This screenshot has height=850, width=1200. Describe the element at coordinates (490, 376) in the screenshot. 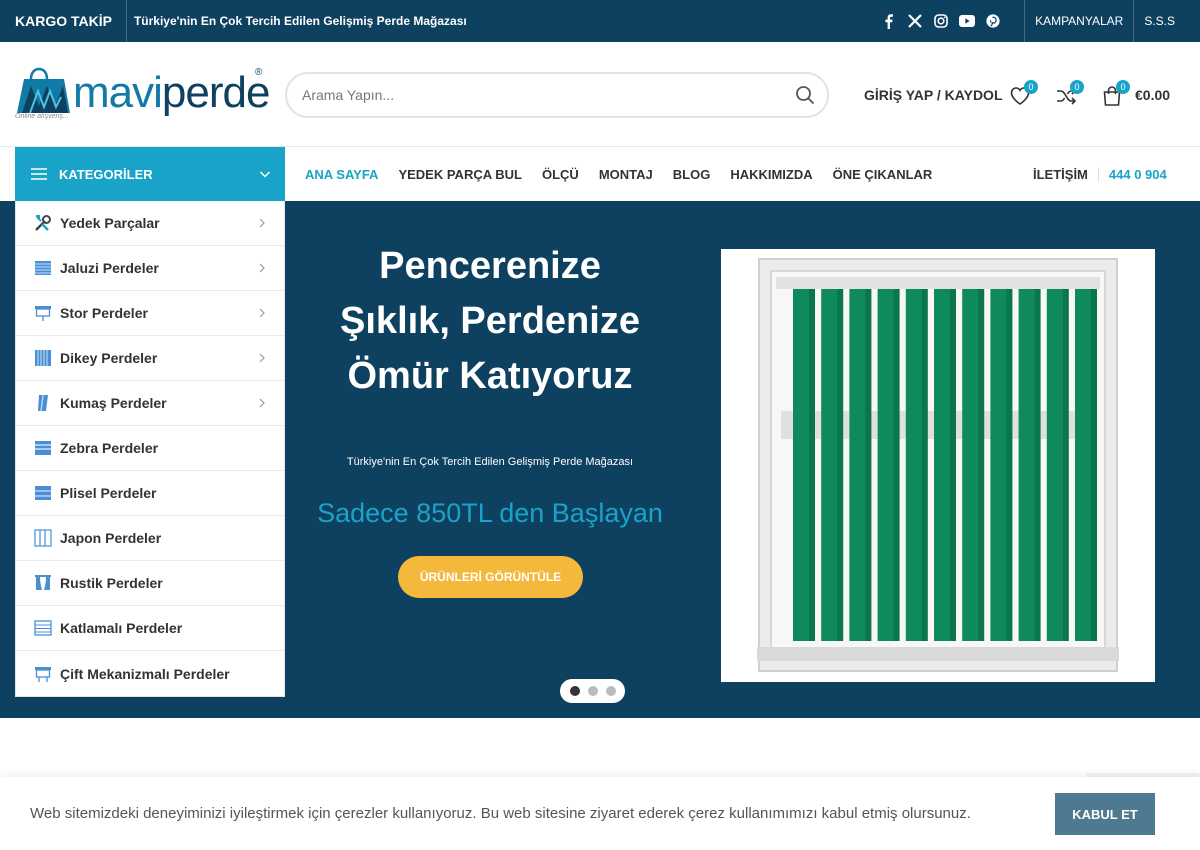

I see `hero-headline-line-3: Ömür Katıyoruz` at that location.